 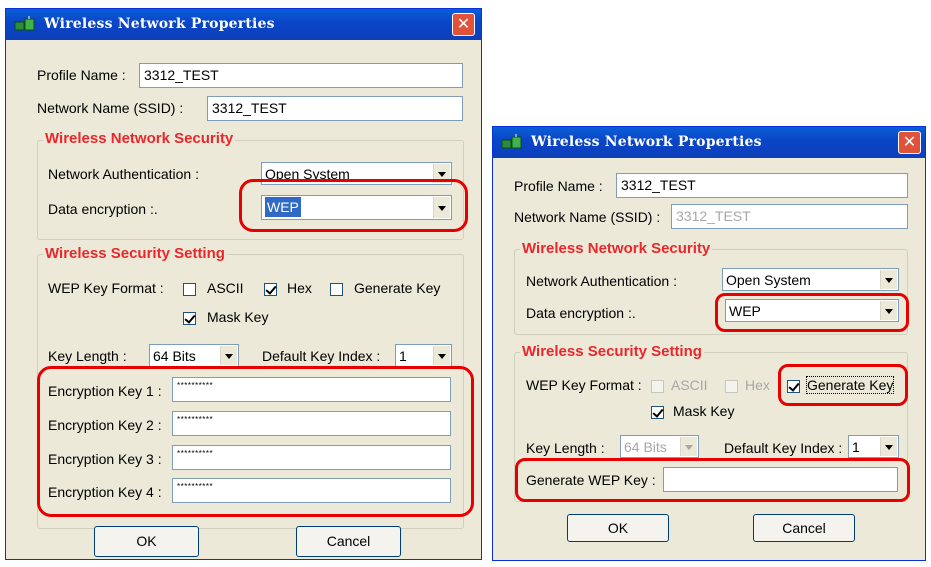 What do you see at coordinates (397, 288) in the screenshot?
I see `generate-key-label: Generate Key` at bounding box center [397, 288].